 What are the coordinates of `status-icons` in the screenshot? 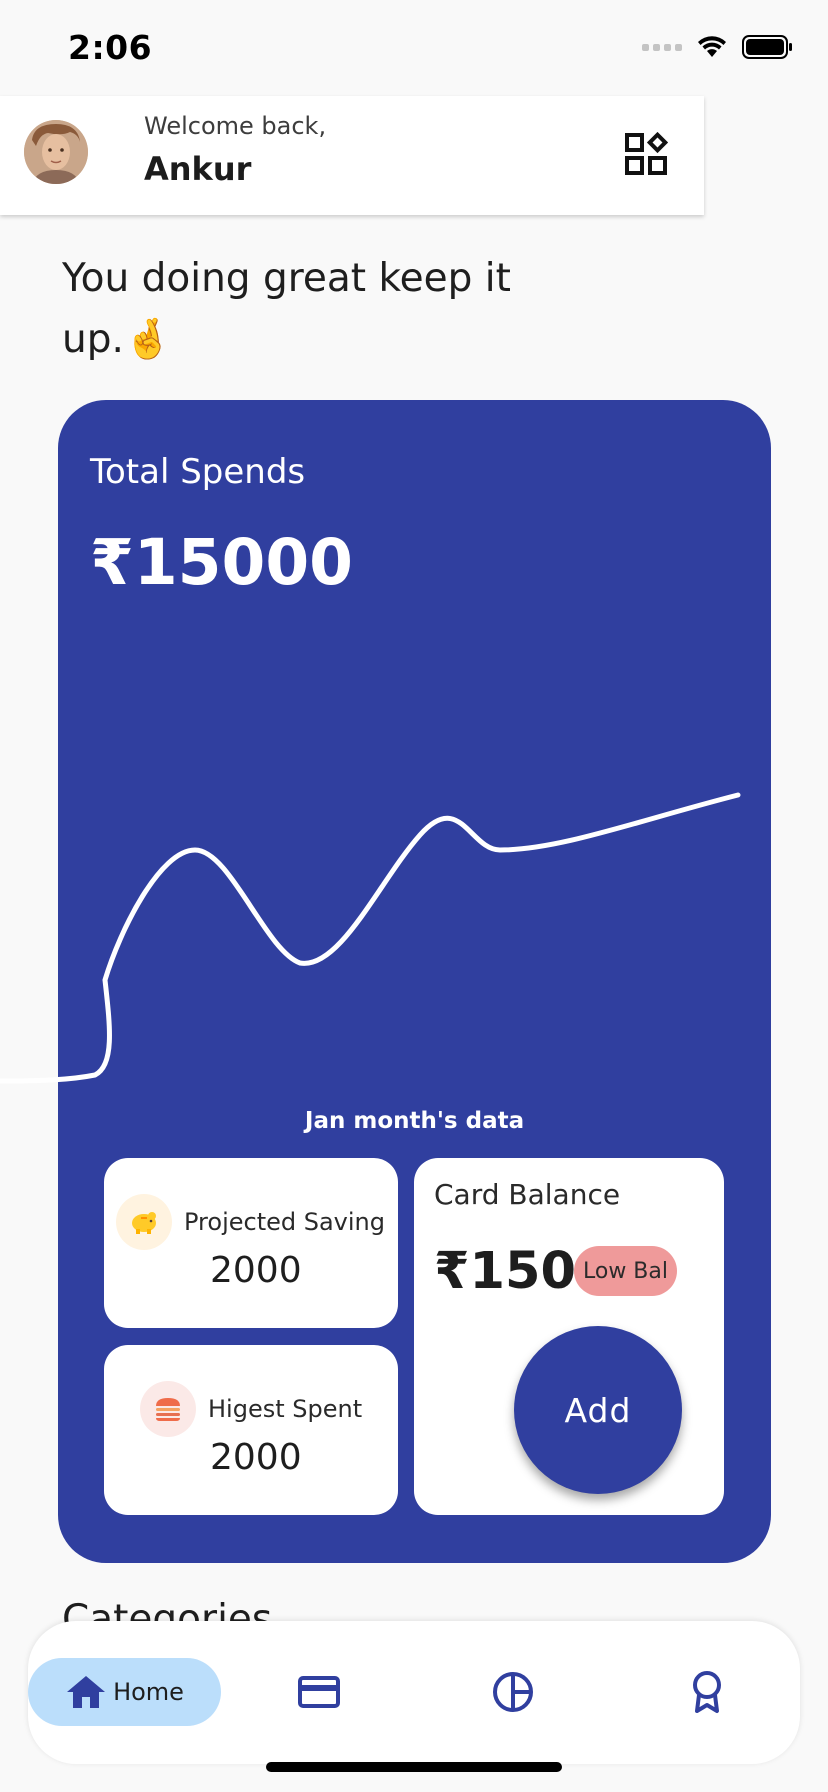 It's located at (718, 47).